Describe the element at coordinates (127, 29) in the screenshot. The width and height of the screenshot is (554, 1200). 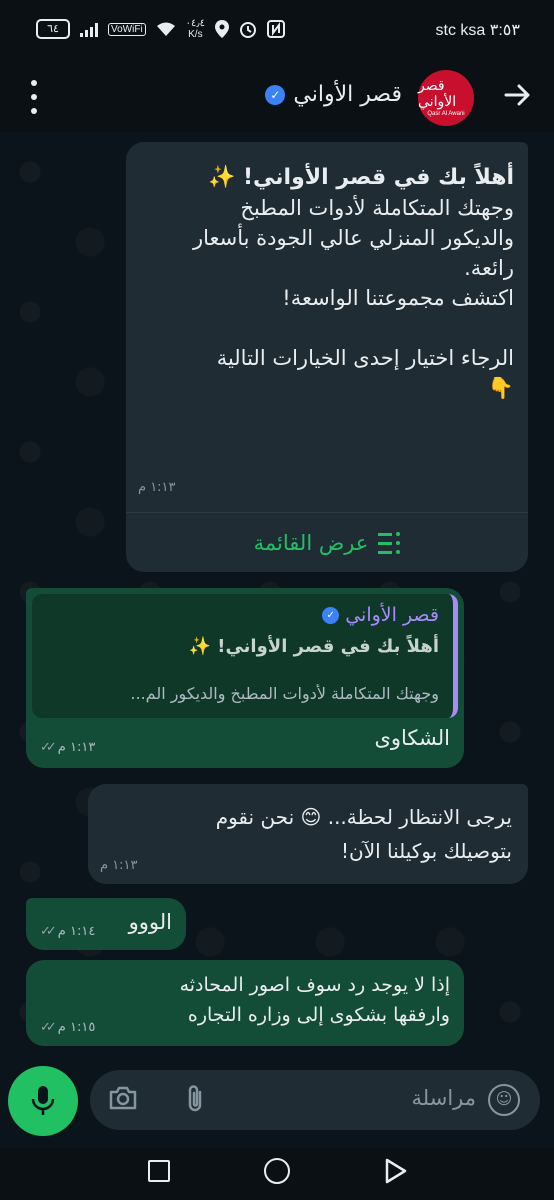
I see `vowifi-icon: VoWiFi` at that location.